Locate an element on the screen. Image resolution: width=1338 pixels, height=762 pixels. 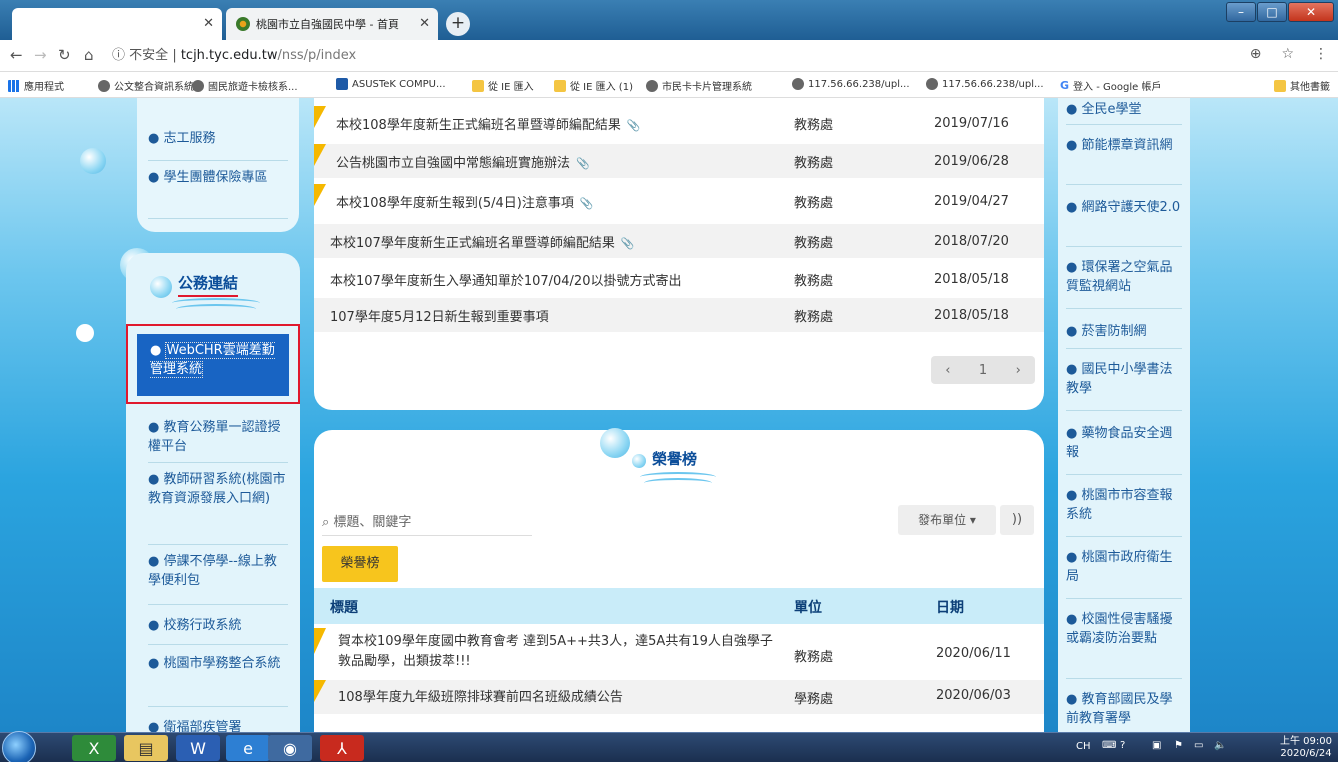
pagination: ‹ 1 › is located at coordinates (983, 370).